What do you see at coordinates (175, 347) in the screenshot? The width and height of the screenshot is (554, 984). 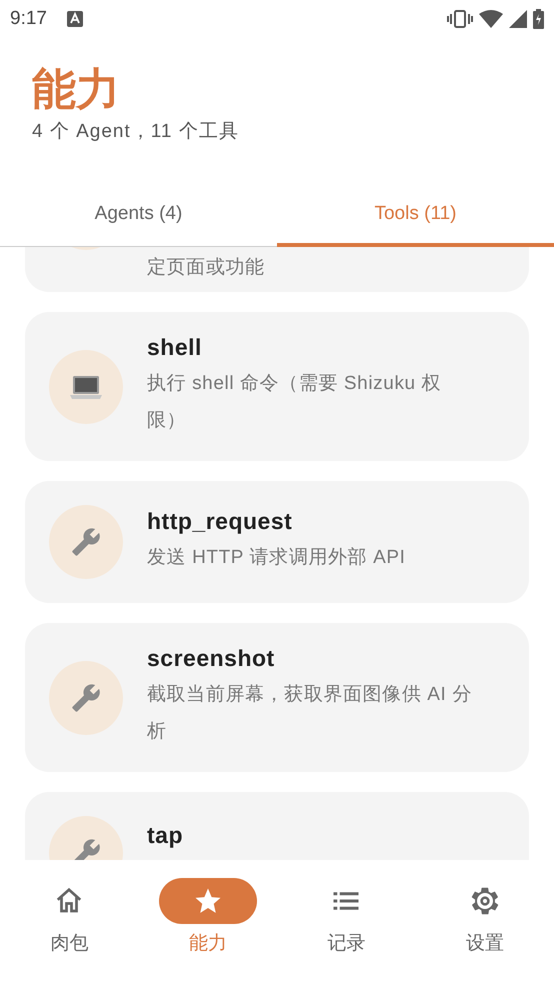 I see `tool-name: shell` at bounding box center [175, 347].